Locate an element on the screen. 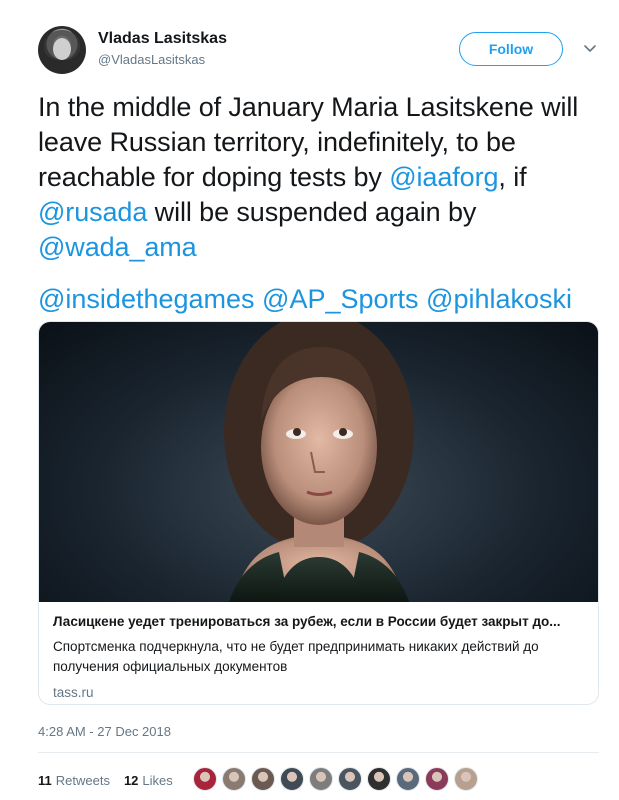 The image size is (619, 800). mention-insidethegames: @insidethegames is located at coordinates (146, 299).